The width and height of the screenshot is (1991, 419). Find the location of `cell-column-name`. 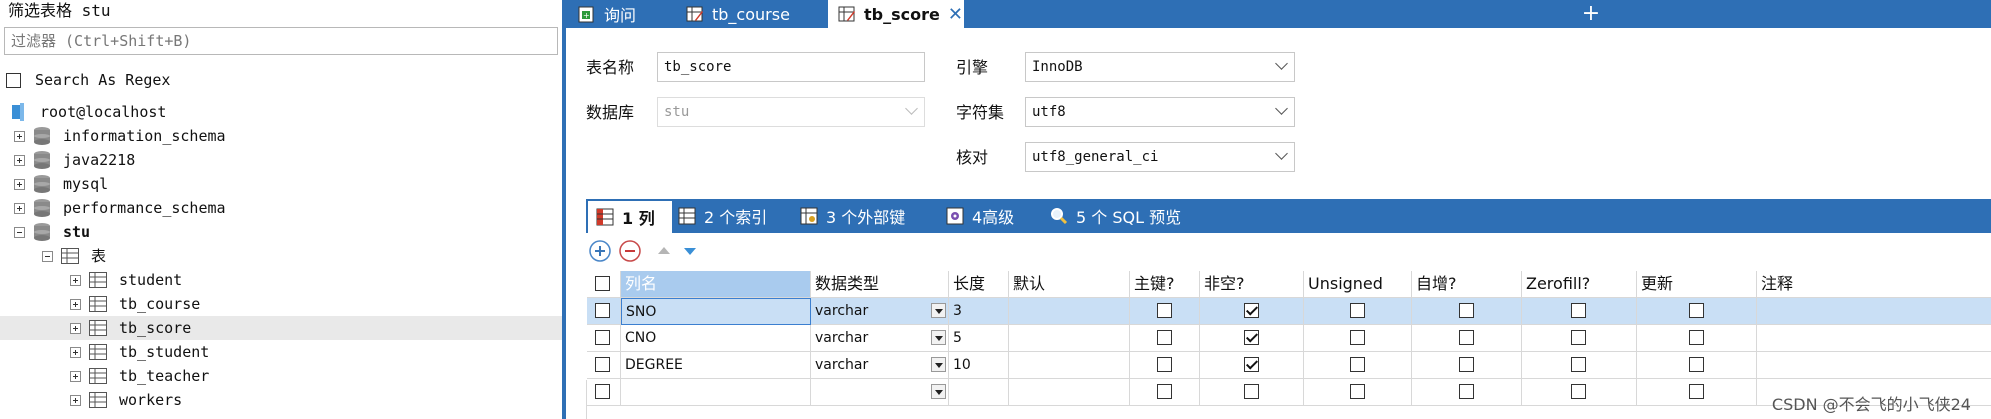

cell-column-name is located at coordinates (716, 392).